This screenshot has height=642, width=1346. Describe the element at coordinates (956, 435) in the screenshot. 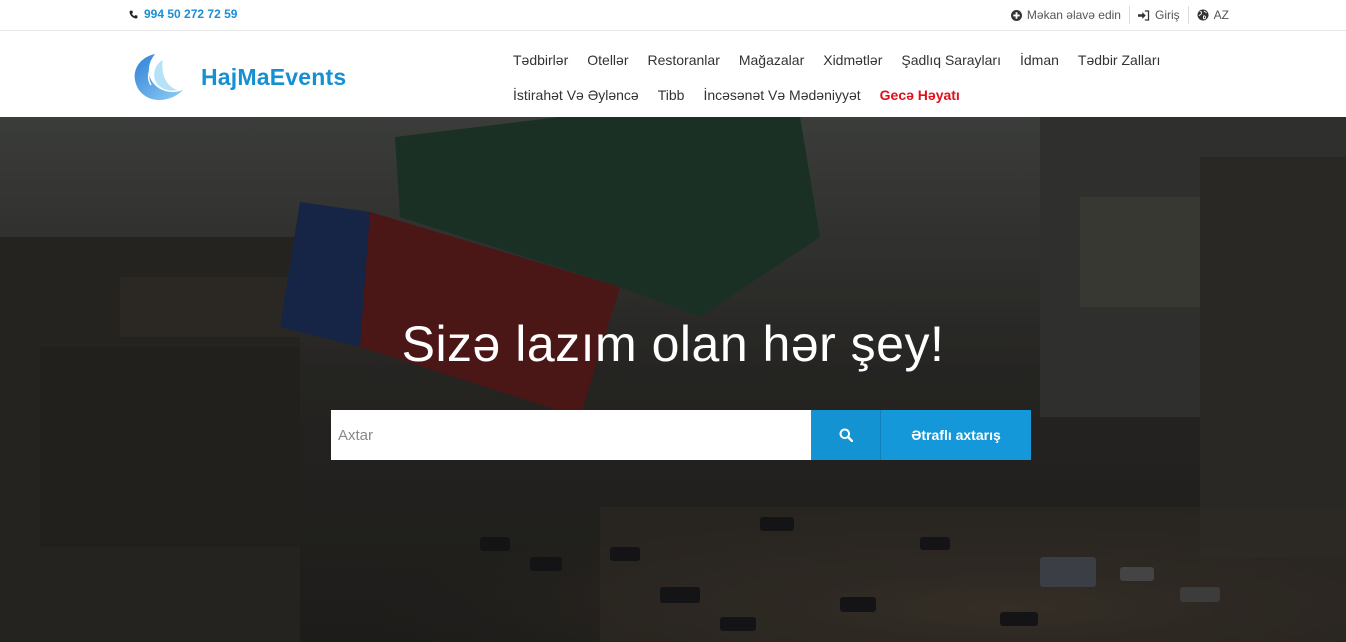

I see `advanced-search-button: Ətraflı axtarış` at that location.